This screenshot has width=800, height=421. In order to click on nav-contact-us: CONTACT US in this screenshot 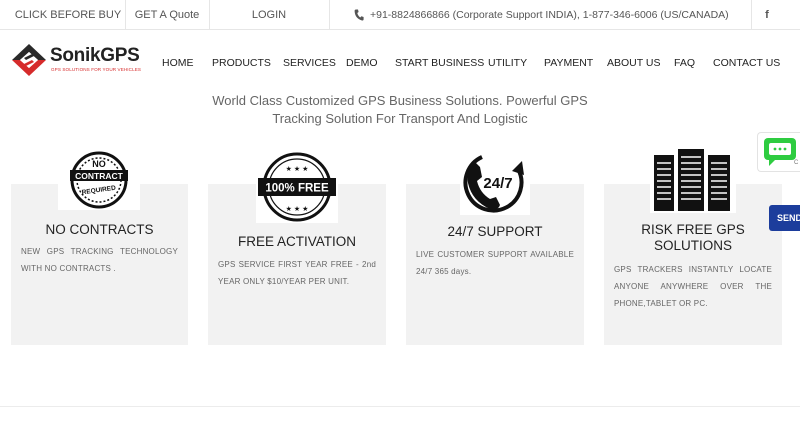, I will do `click(746, 63)`.